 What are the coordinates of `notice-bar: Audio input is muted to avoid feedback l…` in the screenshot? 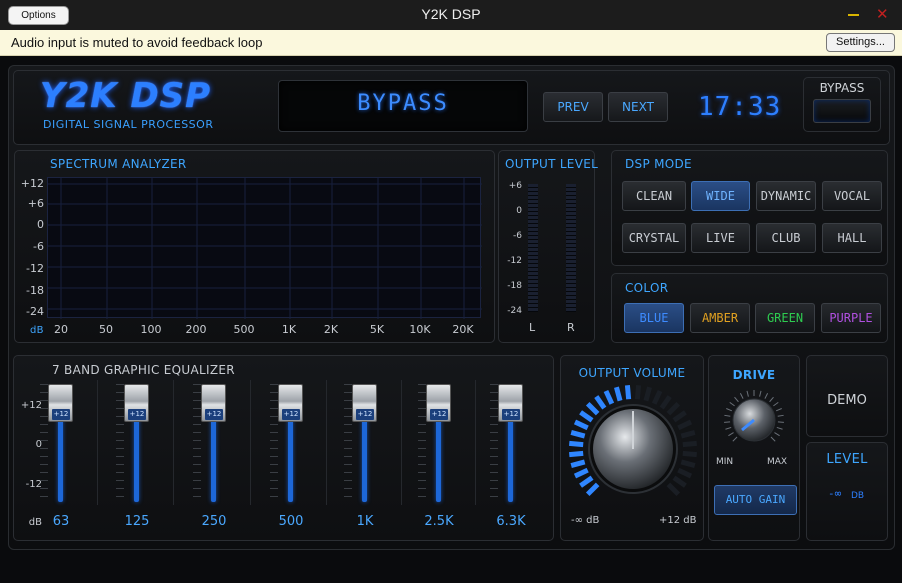 It's located at (451, 43).